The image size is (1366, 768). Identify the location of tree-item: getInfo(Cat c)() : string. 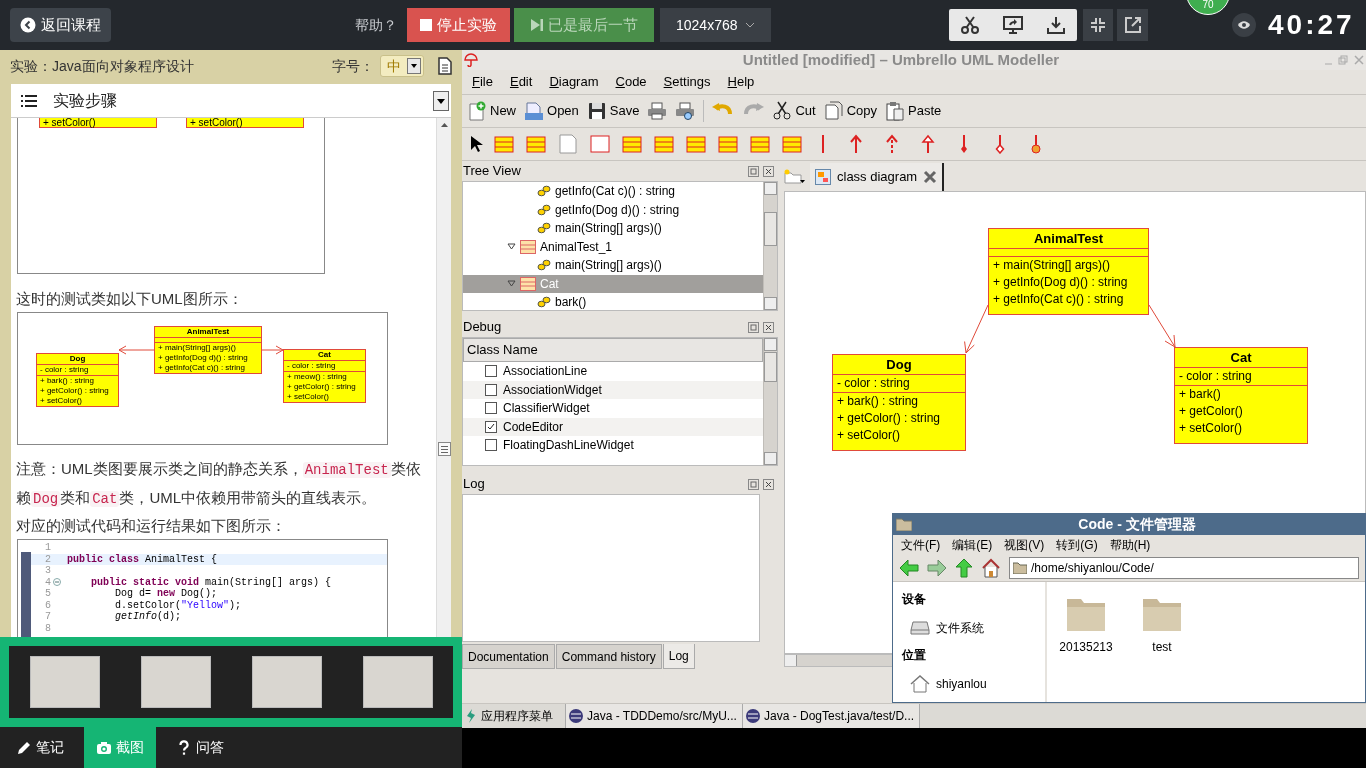
(613, 191).